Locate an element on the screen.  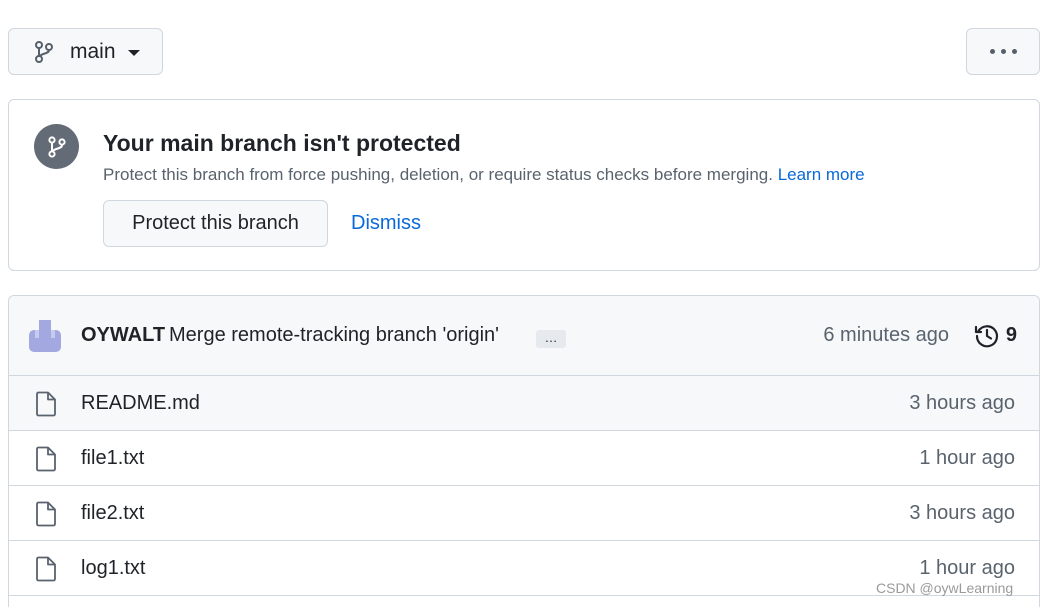
file-name-link: README.md is located at coordinates (140, 403).